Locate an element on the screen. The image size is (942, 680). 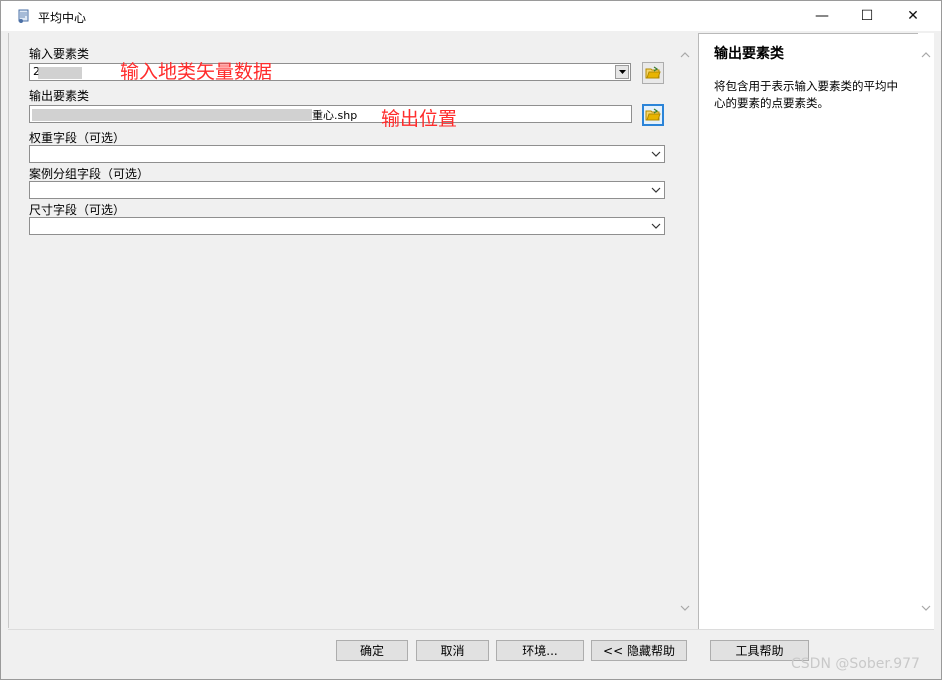
output-features-label: 输出要素类 is located at coordinates (59, 96).